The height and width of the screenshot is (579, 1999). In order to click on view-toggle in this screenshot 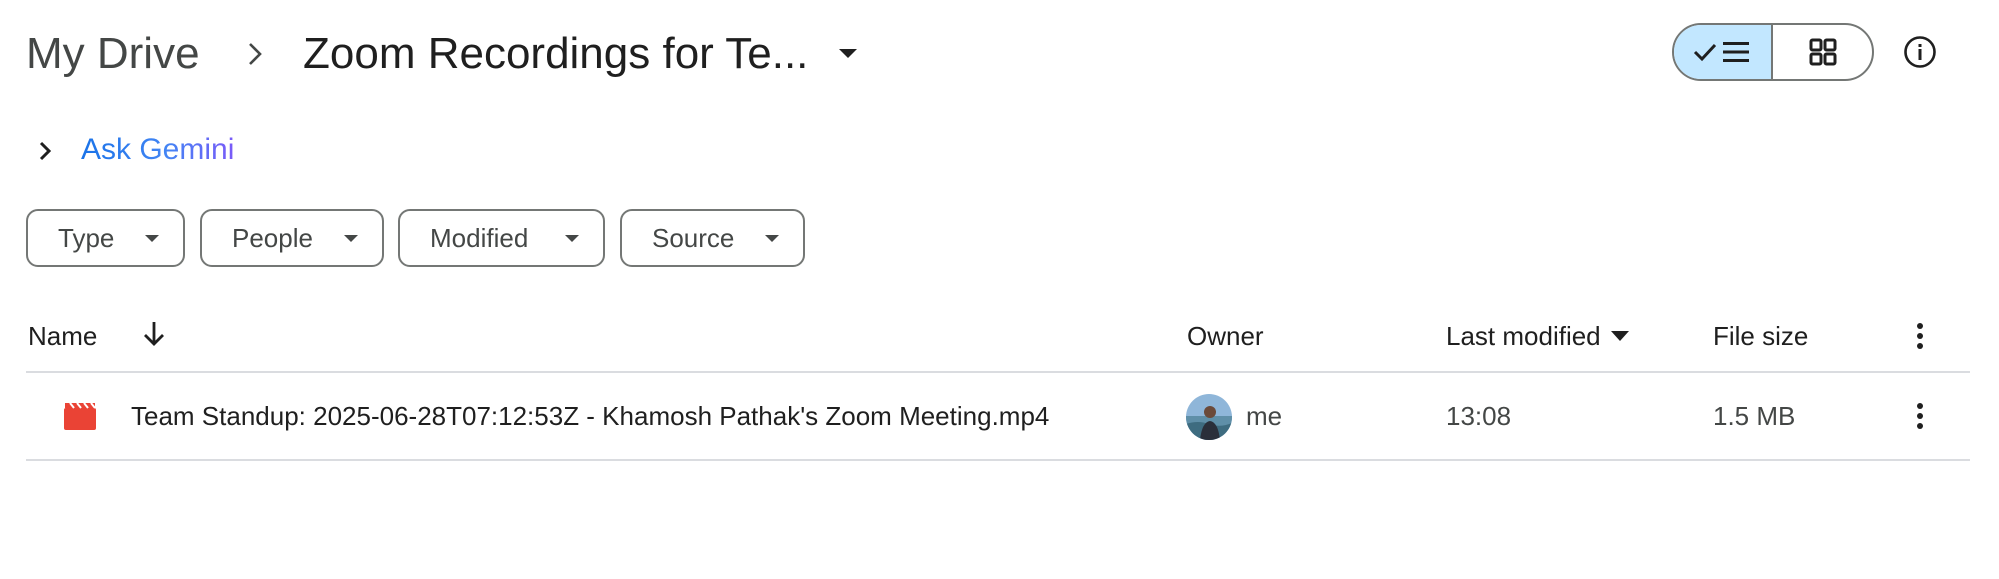, I will do `click(1773, 52)`.